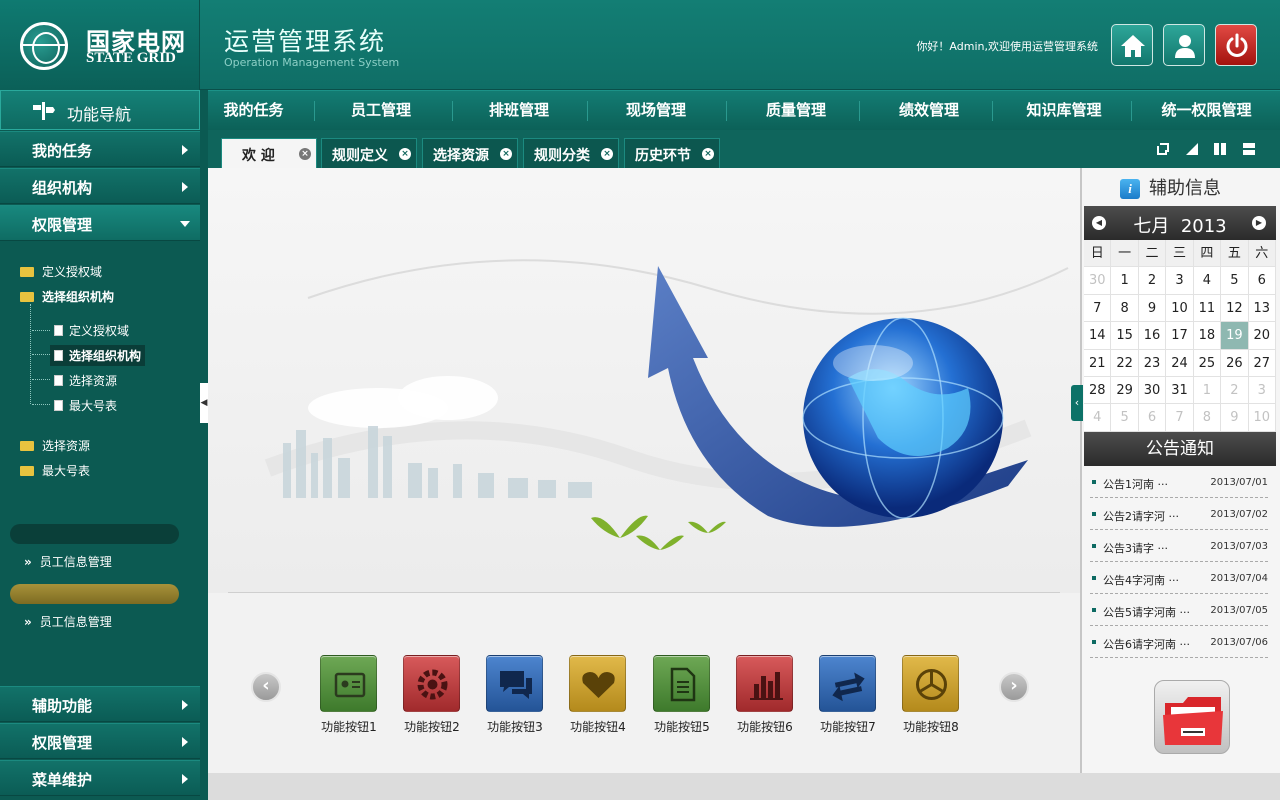 The height and width of the screenshot is (800, 1280). I want to click on tab-rule-category: 规则分类 ×, so click(571, 153).